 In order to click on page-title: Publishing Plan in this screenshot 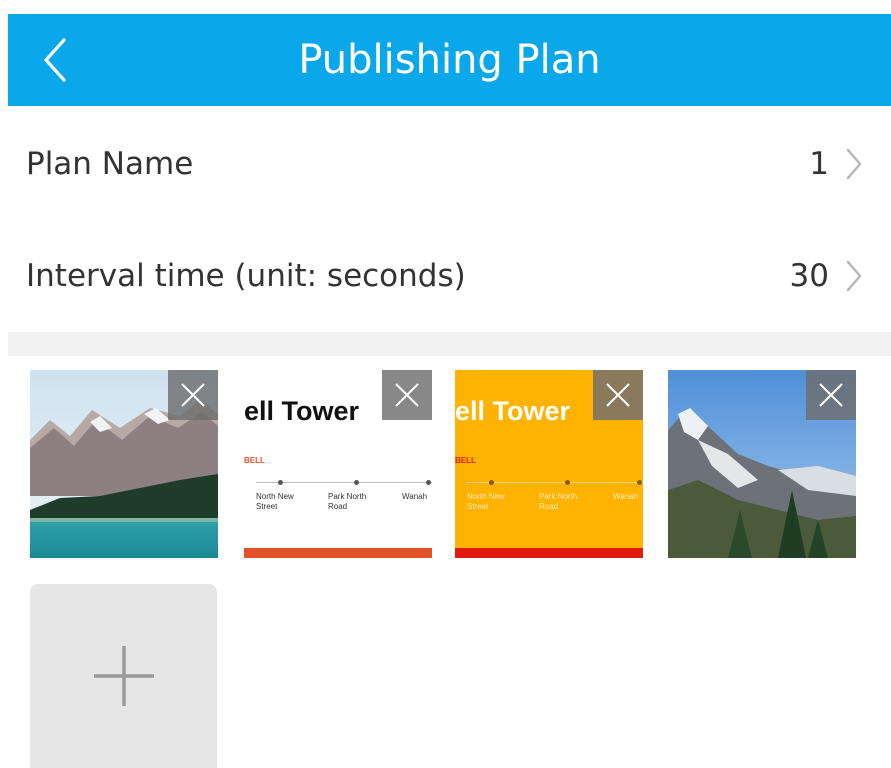, I will do `click(449, 60)`.